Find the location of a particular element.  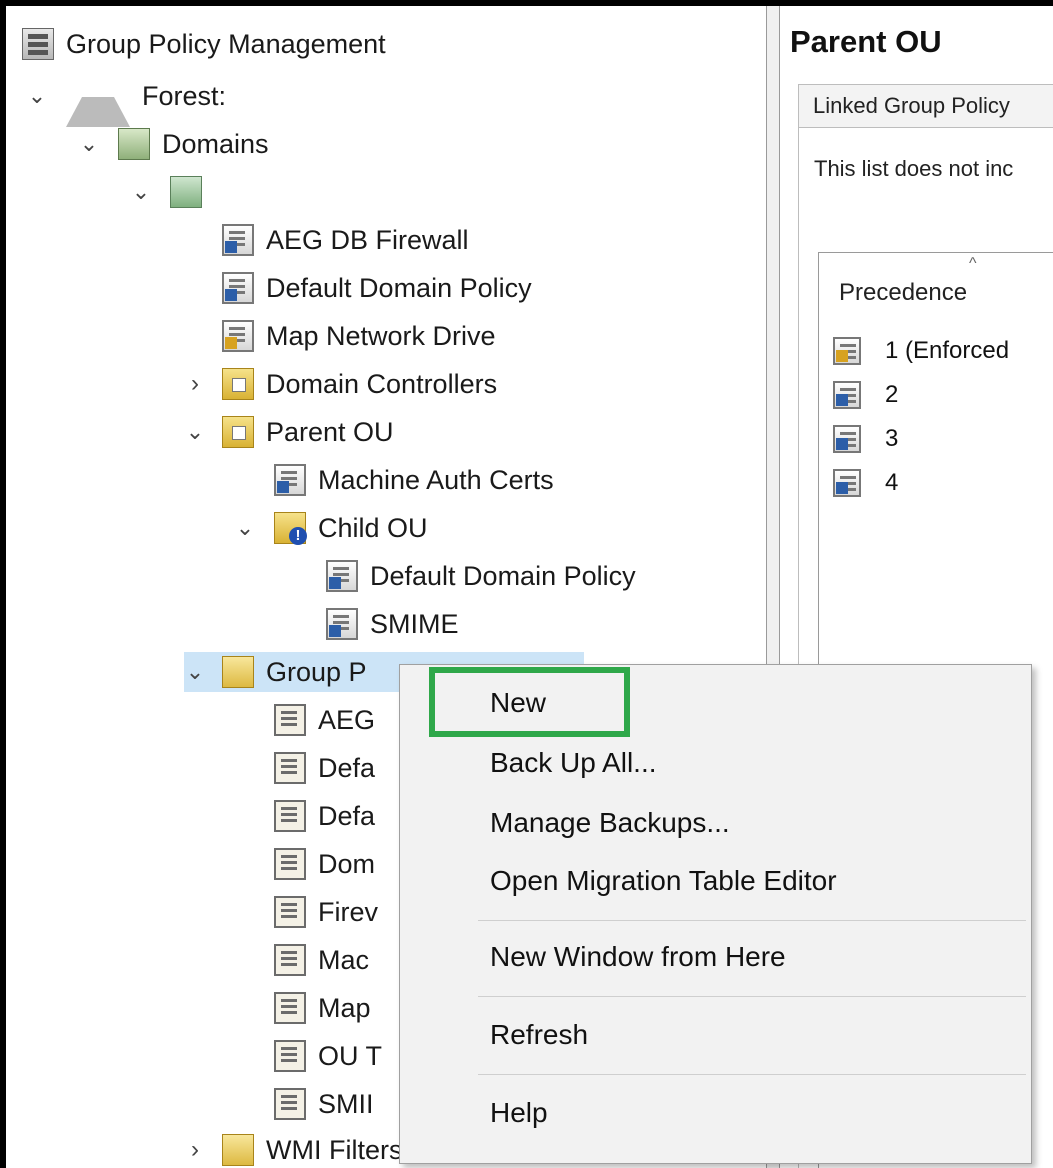

domains-icon is located at coordinates (134, 144).